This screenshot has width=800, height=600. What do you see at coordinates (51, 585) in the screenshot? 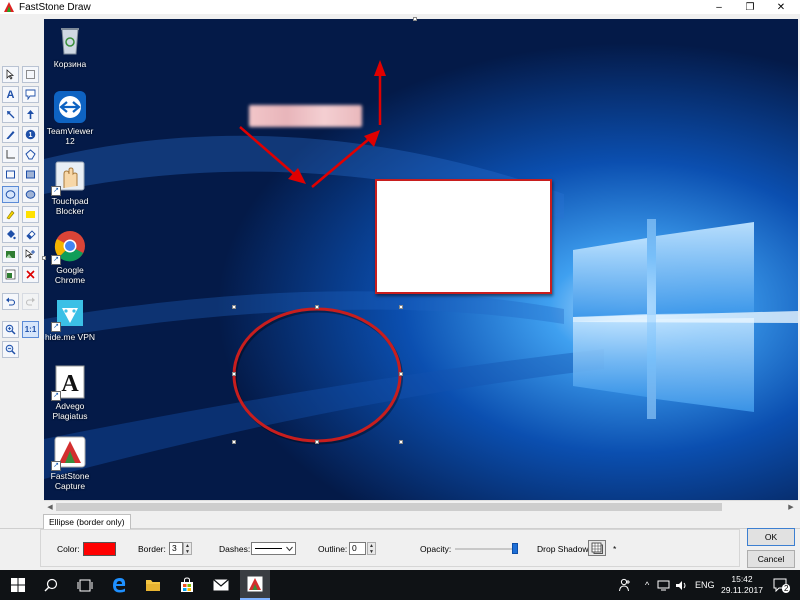
I see `taskbar-search-button` at bounding box center [51, 585].